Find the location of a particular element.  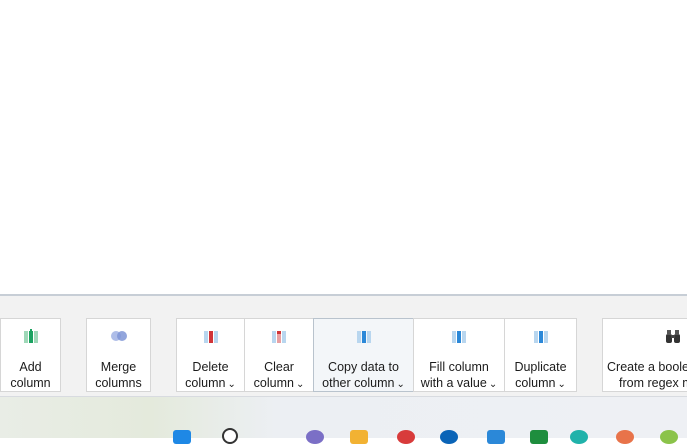

delete-column-label-line1: Delete is located at coordinates (210, 367).